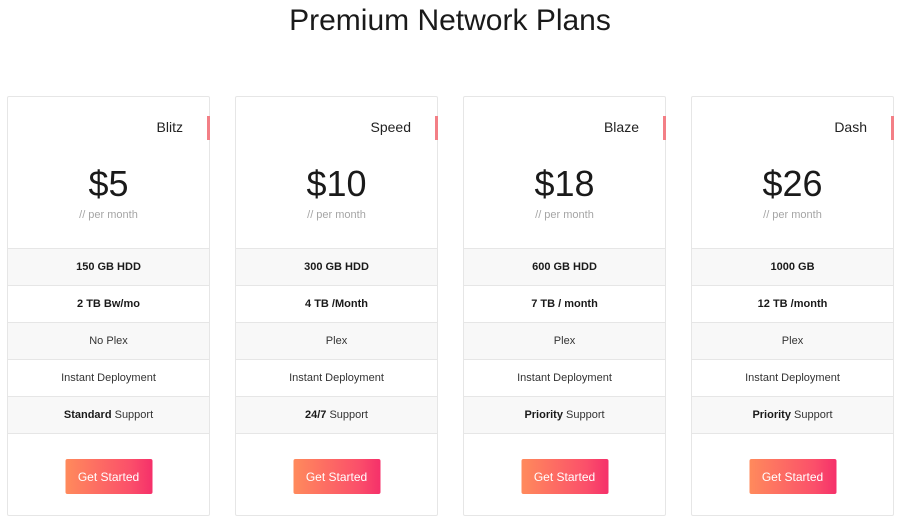 The width and height of the screenshot is (900, 516). Describe the element at coordinates (850, 127) in the screenshot. I see `plan-name: Dash` at that location.